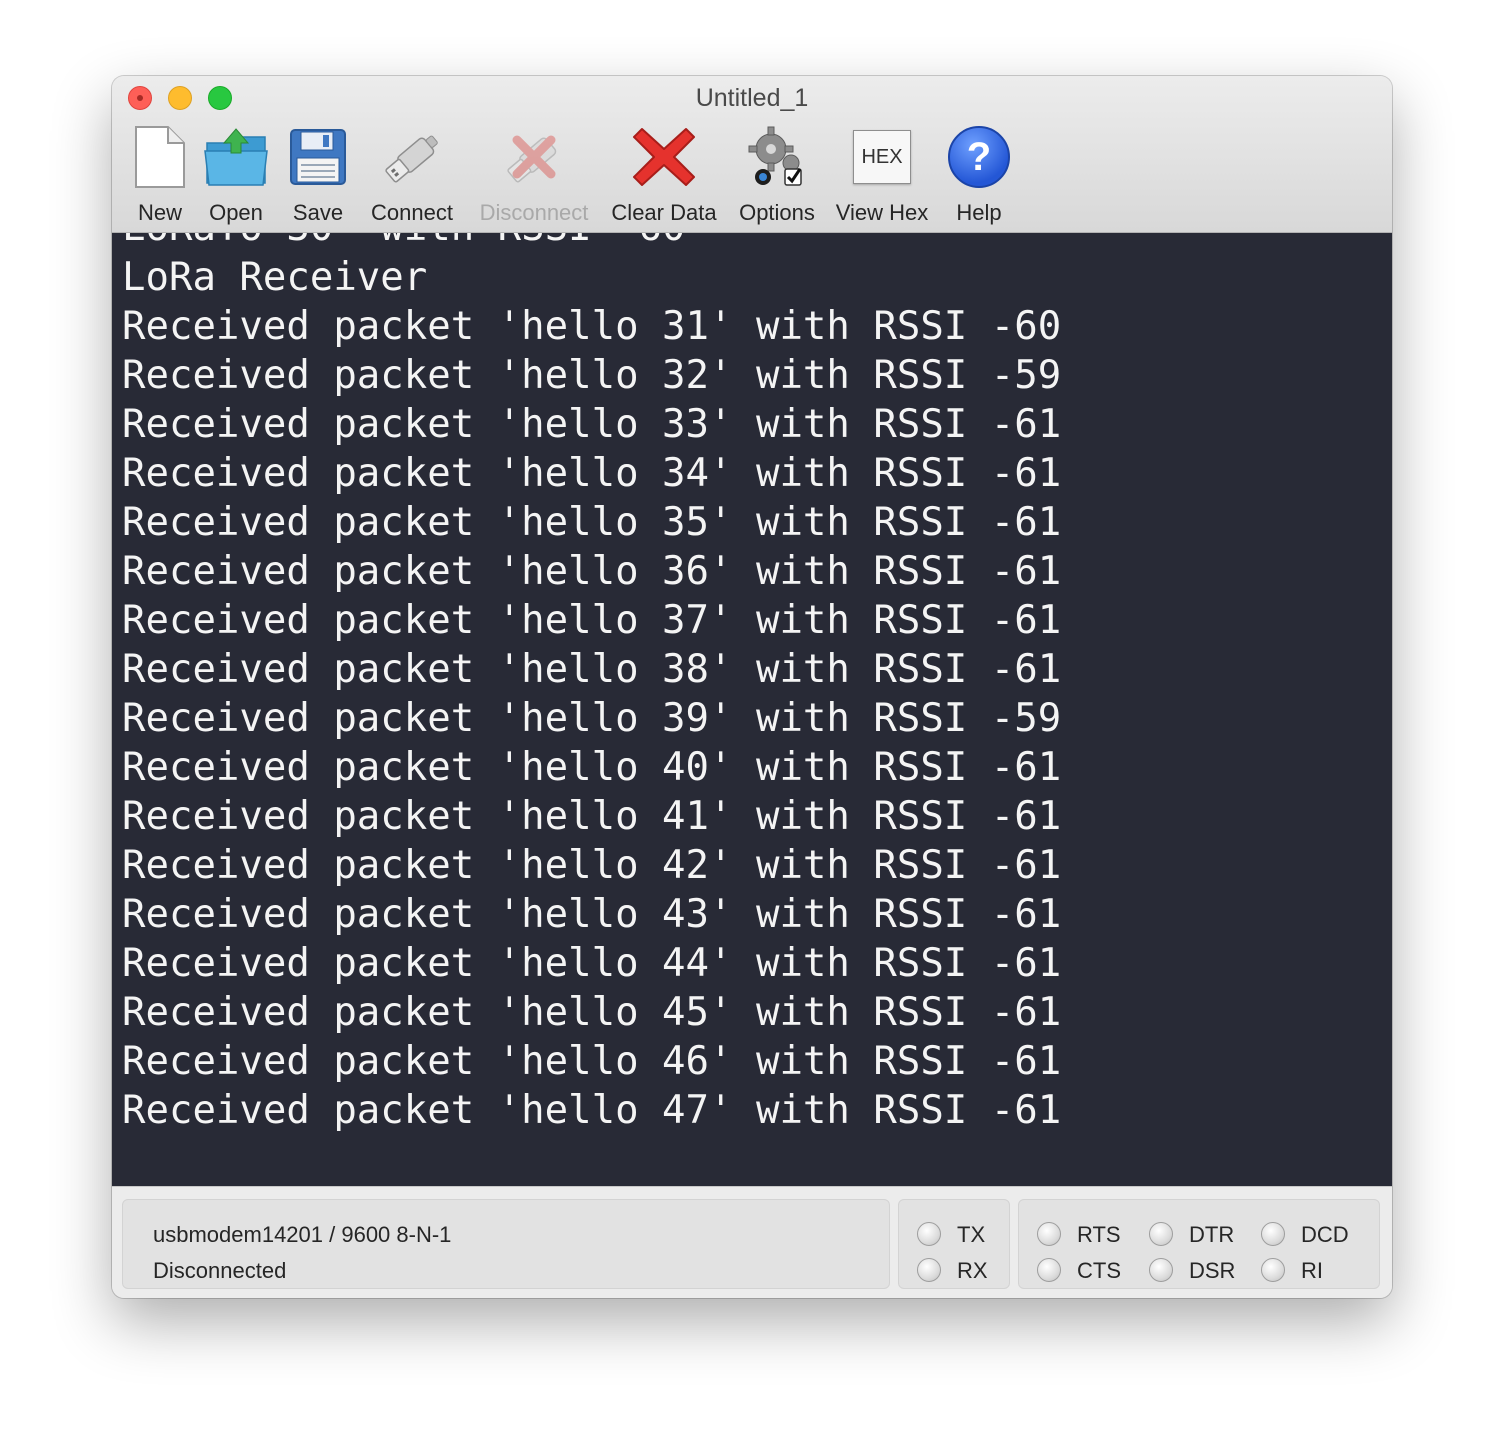  I want to click on terminal-line: Received packet 'hello 38' with RSSI -61, so click(592, 669).